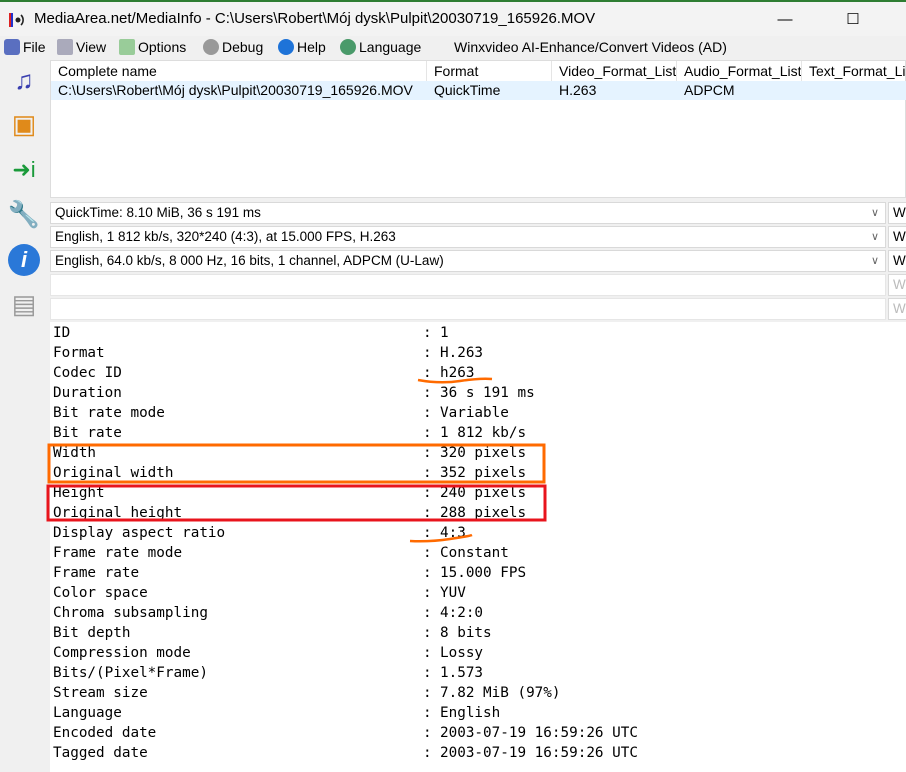 This screenshot has width=906, height=772. What do you see at coordinates (286, 47) in the screenshot?
I see `help-icon` at bounding box center [286, 47].